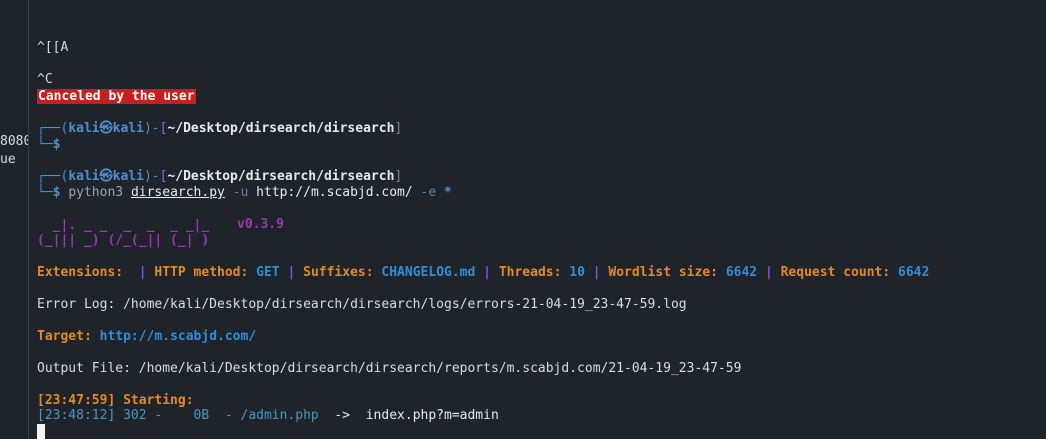  I want to click on redirect-target: index.php?m=admin, so click(432, 415).